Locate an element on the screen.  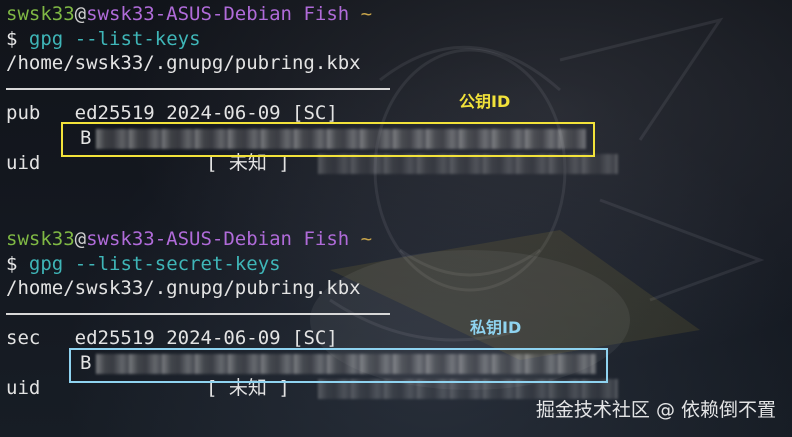
command-line-2: $ gpg --list-secret-keys is located at coordinates (143, 264).